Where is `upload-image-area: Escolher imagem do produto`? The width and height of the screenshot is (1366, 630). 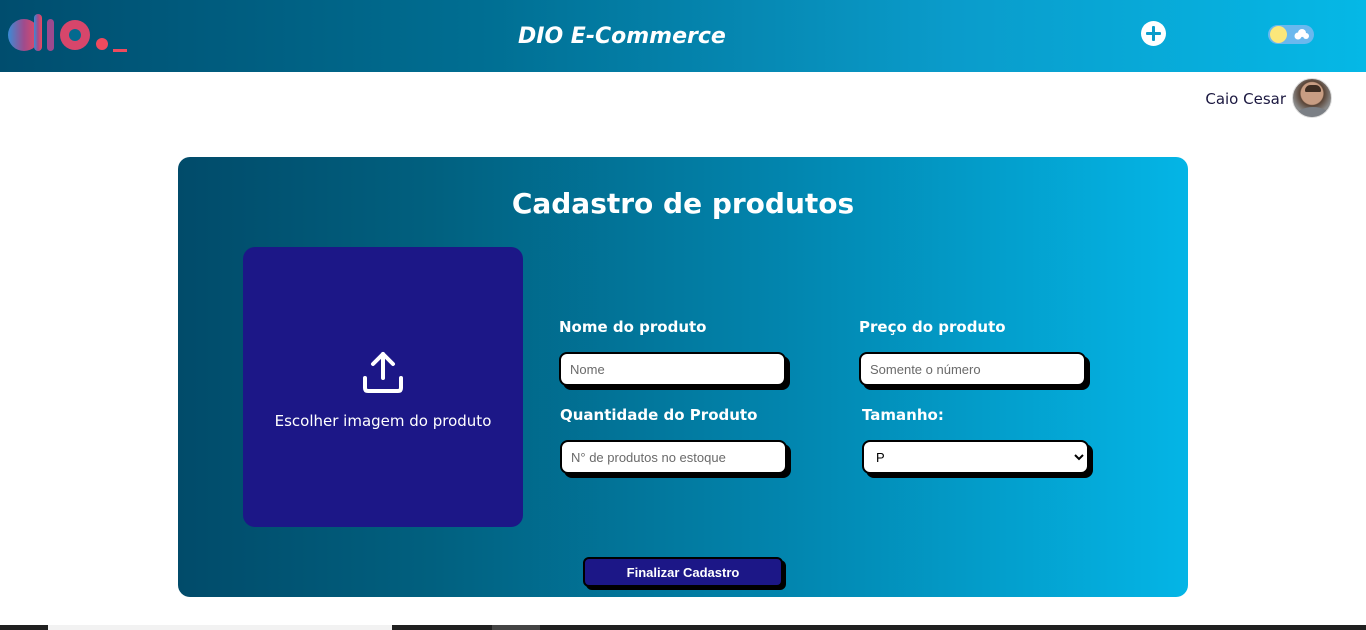
upload-image-area: Escolher imagem do produto is located at coordinates (383, 387).